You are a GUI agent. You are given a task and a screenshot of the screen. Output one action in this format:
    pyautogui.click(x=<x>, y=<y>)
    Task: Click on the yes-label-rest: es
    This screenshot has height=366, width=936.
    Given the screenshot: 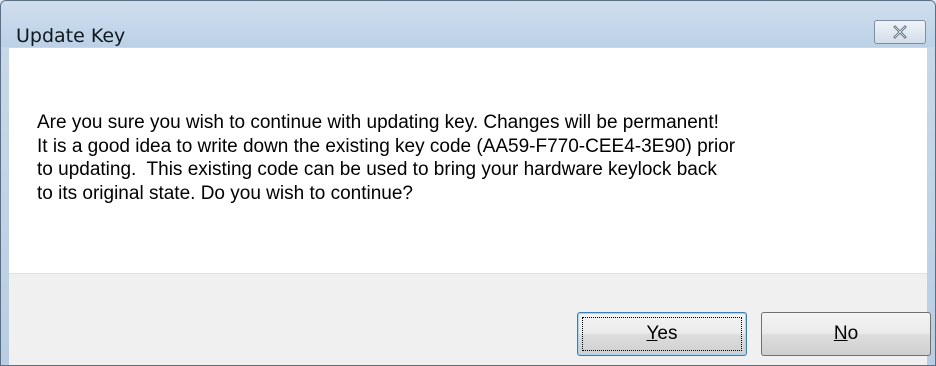 What is the action you would take?
    pyautogui.click(x=667, y=333)
    